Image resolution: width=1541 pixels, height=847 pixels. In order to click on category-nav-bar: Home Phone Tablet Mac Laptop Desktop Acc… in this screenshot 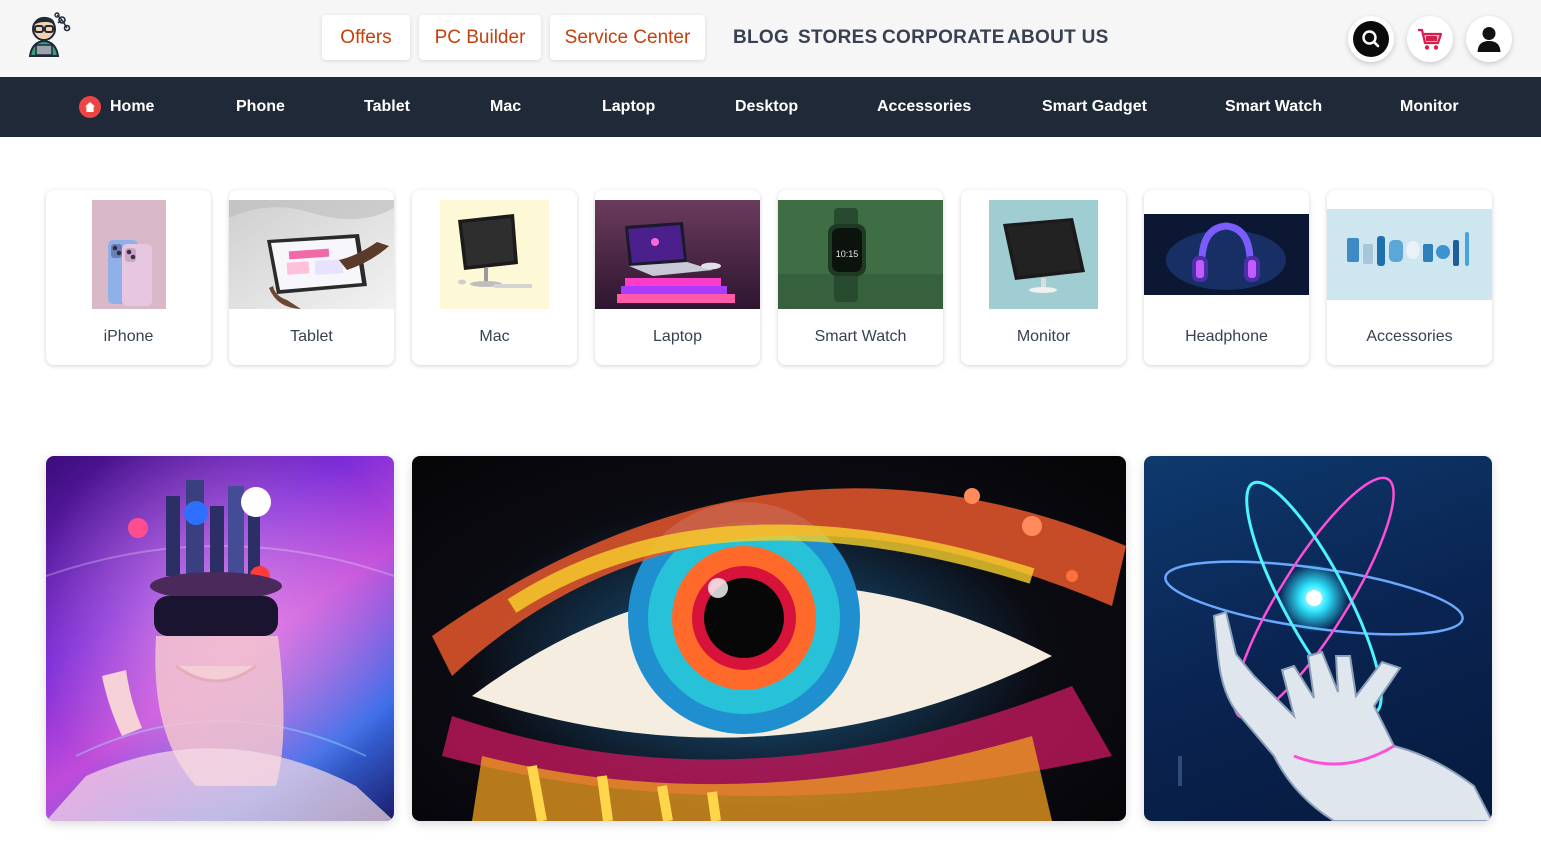, I will do `click(770, 107)`.